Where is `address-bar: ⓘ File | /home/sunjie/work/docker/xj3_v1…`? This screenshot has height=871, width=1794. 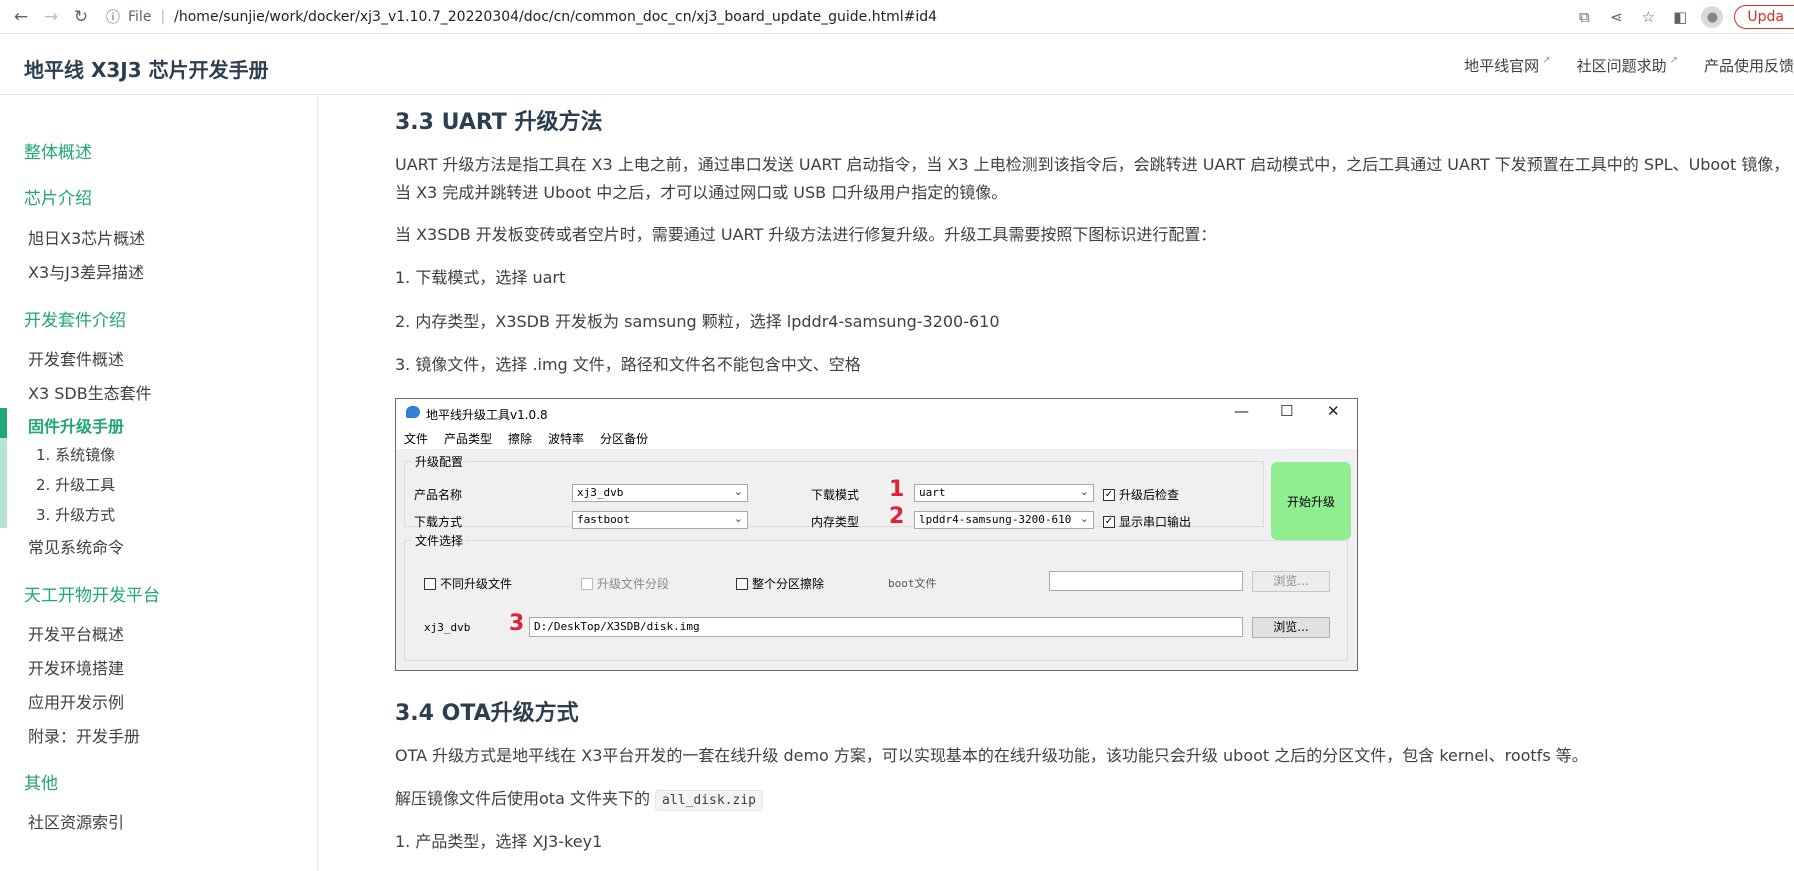
address-bar: ⓘ File | /home/sunjie/work/docker/xj3_v1… is located at coordinates (782, 17).